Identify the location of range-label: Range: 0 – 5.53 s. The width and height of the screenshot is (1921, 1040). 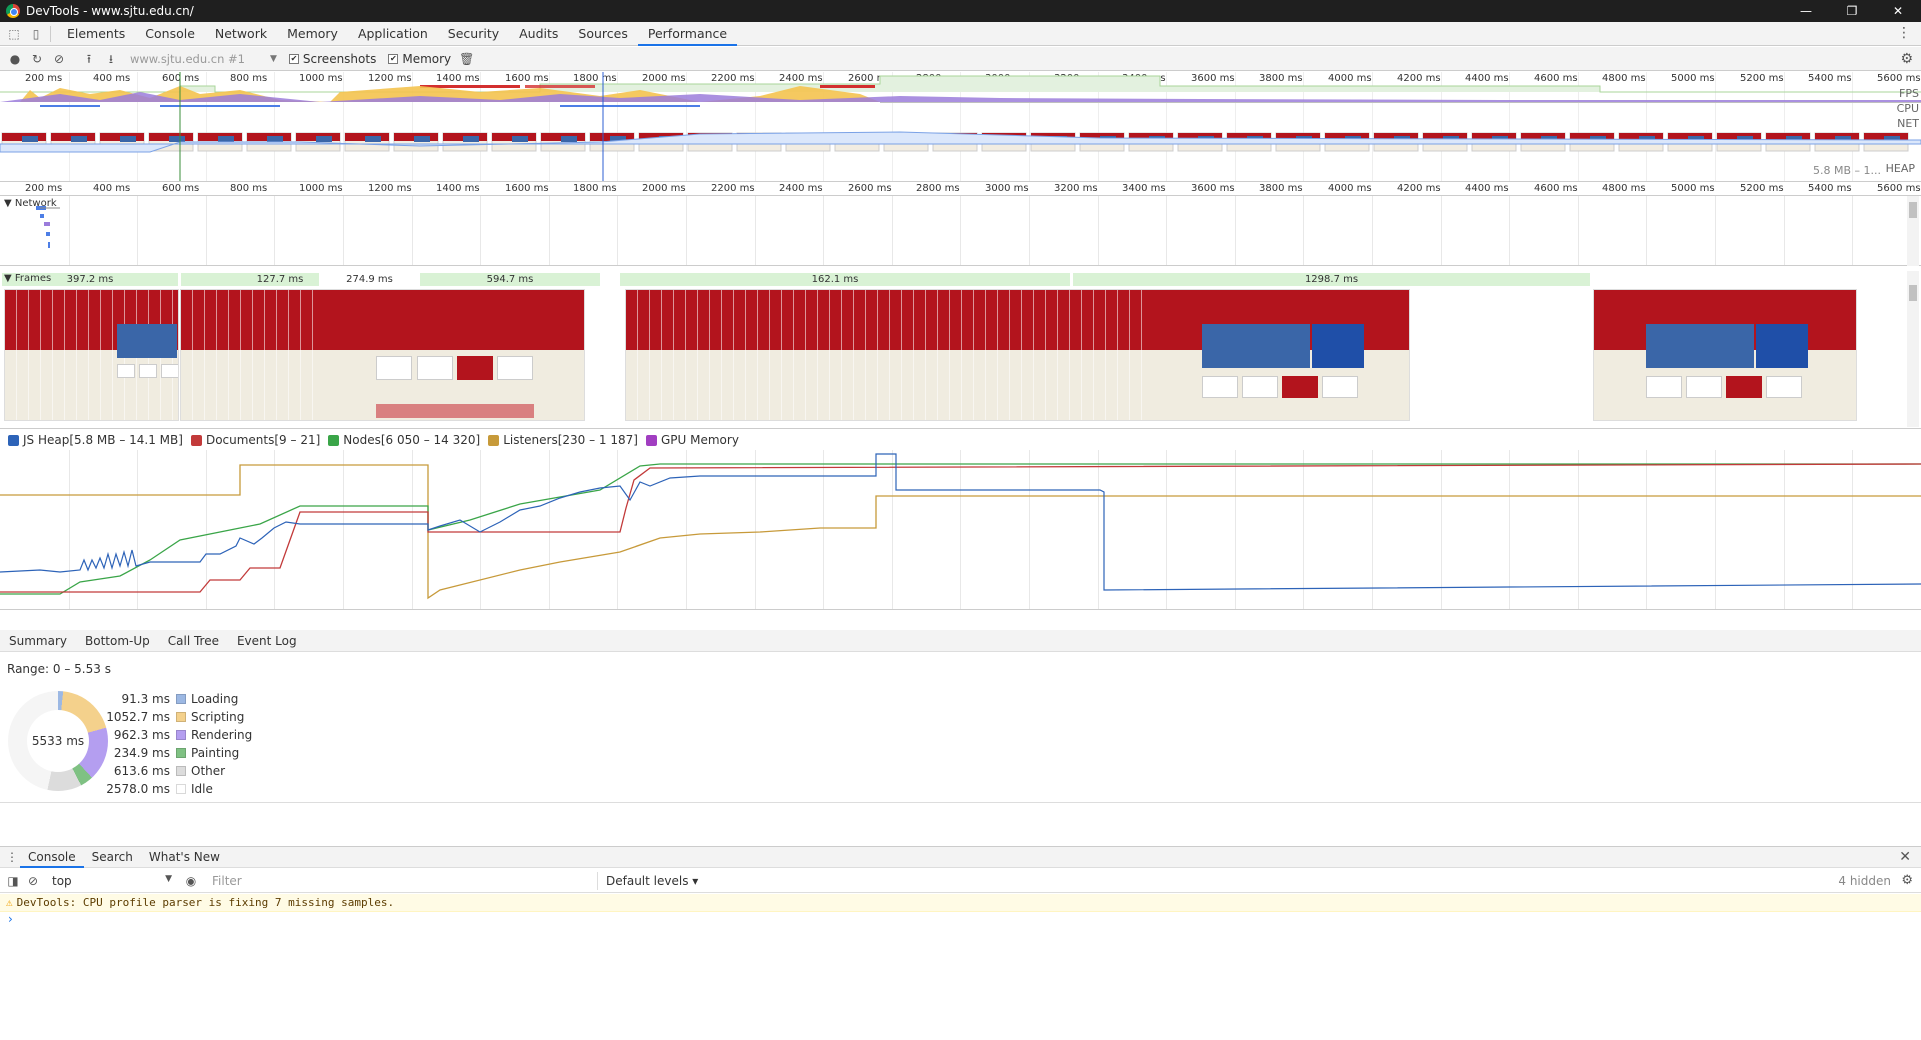
(59, 669).